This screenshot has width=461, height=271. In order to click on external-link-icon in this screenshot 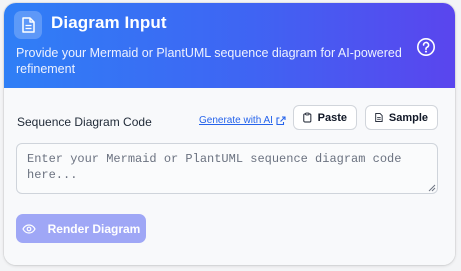, I will do `click(281, 120)`.